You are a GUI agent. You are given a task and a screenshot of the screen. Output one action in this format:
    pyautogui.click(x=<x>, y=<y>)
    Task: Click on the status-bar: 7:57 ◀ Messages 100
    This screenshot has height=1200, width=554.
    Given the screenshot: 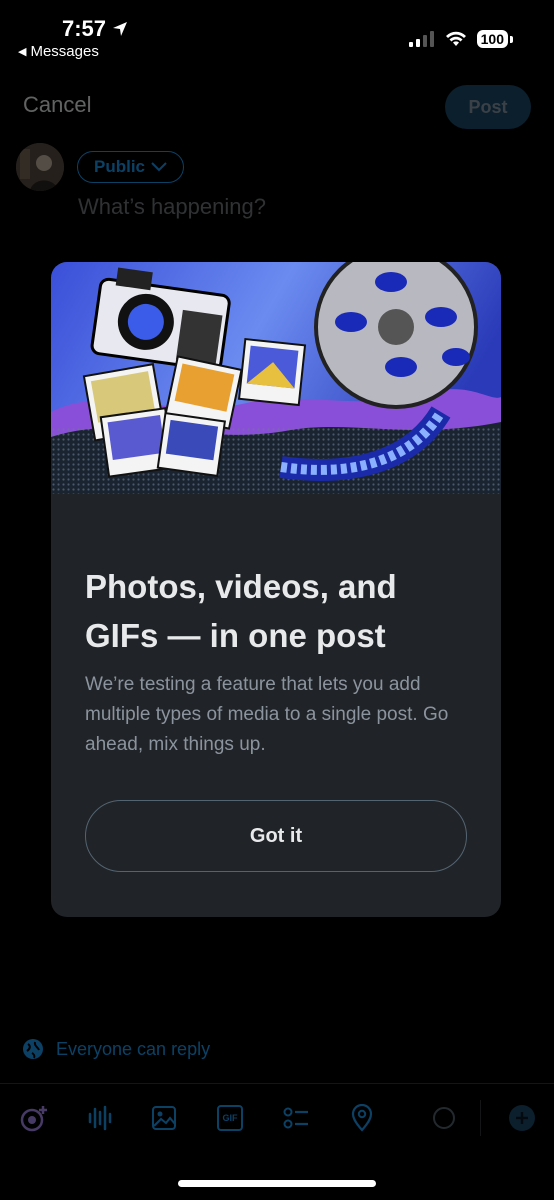 What is the action you would take?
    pyautogui.click(x=277, y=33)
    